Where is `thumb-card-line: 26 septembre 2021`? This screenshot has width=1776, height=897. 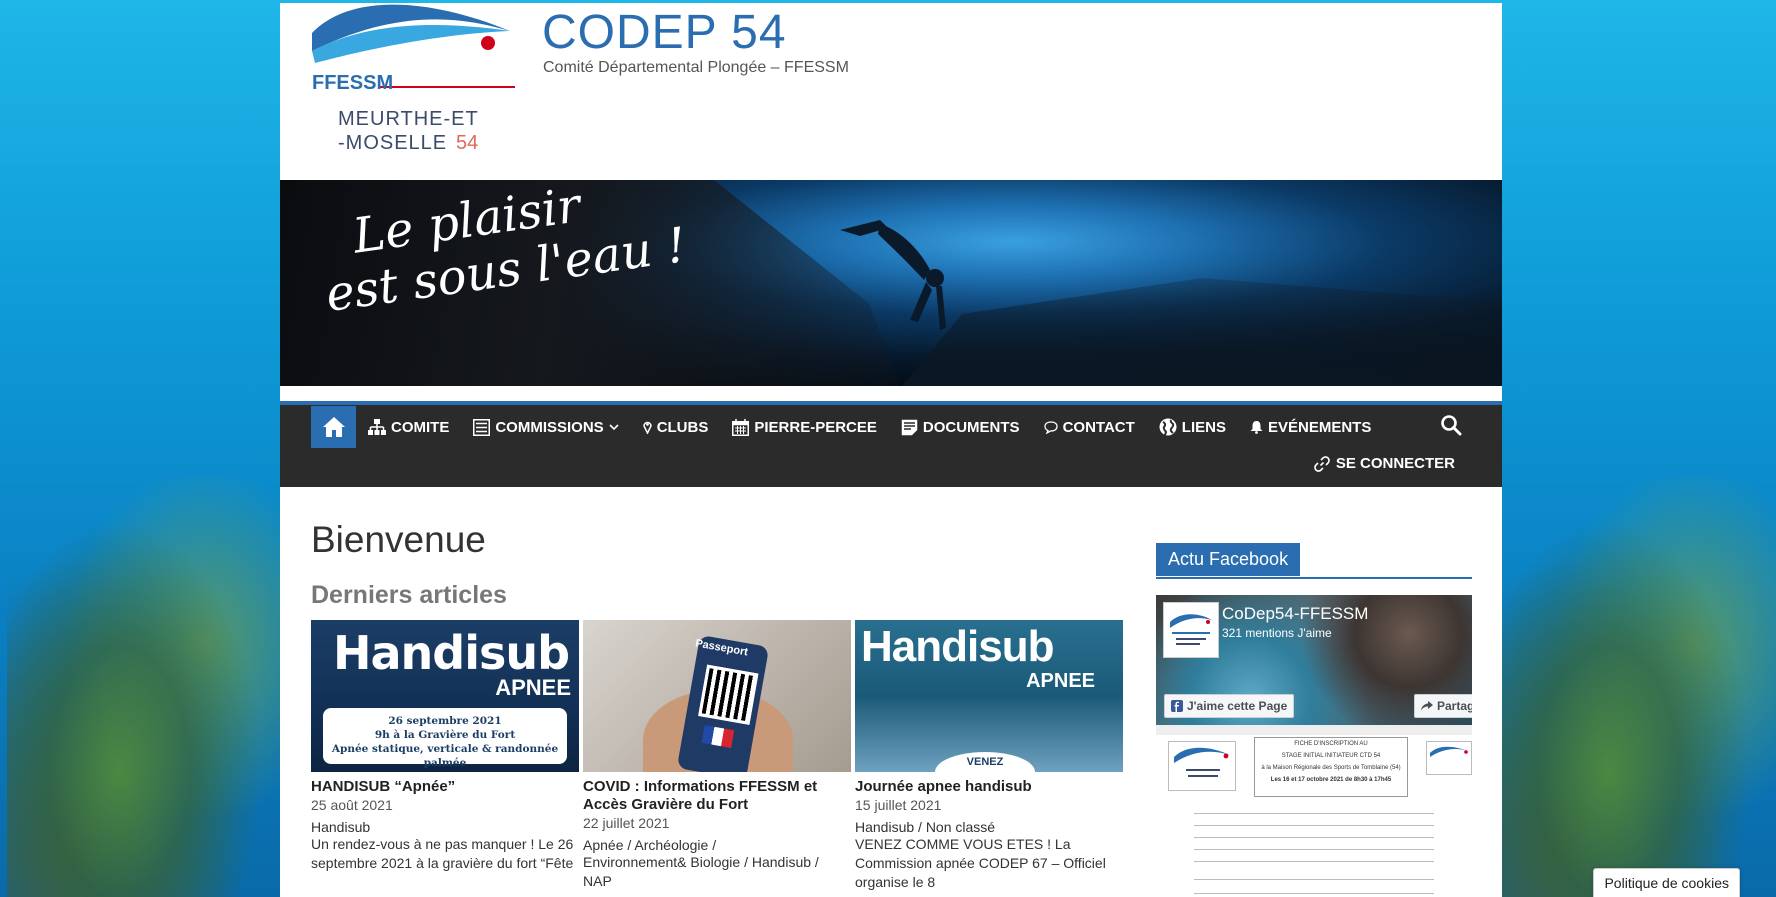 thumb-card-line: 26 septembre 2021 is located at coordinates (445, 721).